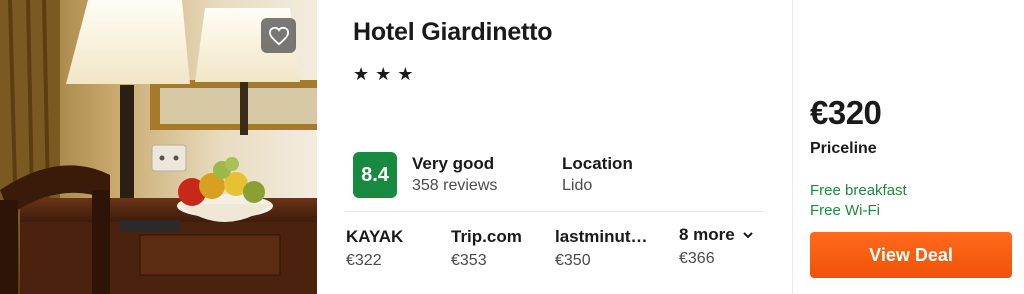 This screenshot has height=294, width=1024. Describe the element at coordinates (748, 234) in the screenshot. I see `chevron-down-icon` at that location.